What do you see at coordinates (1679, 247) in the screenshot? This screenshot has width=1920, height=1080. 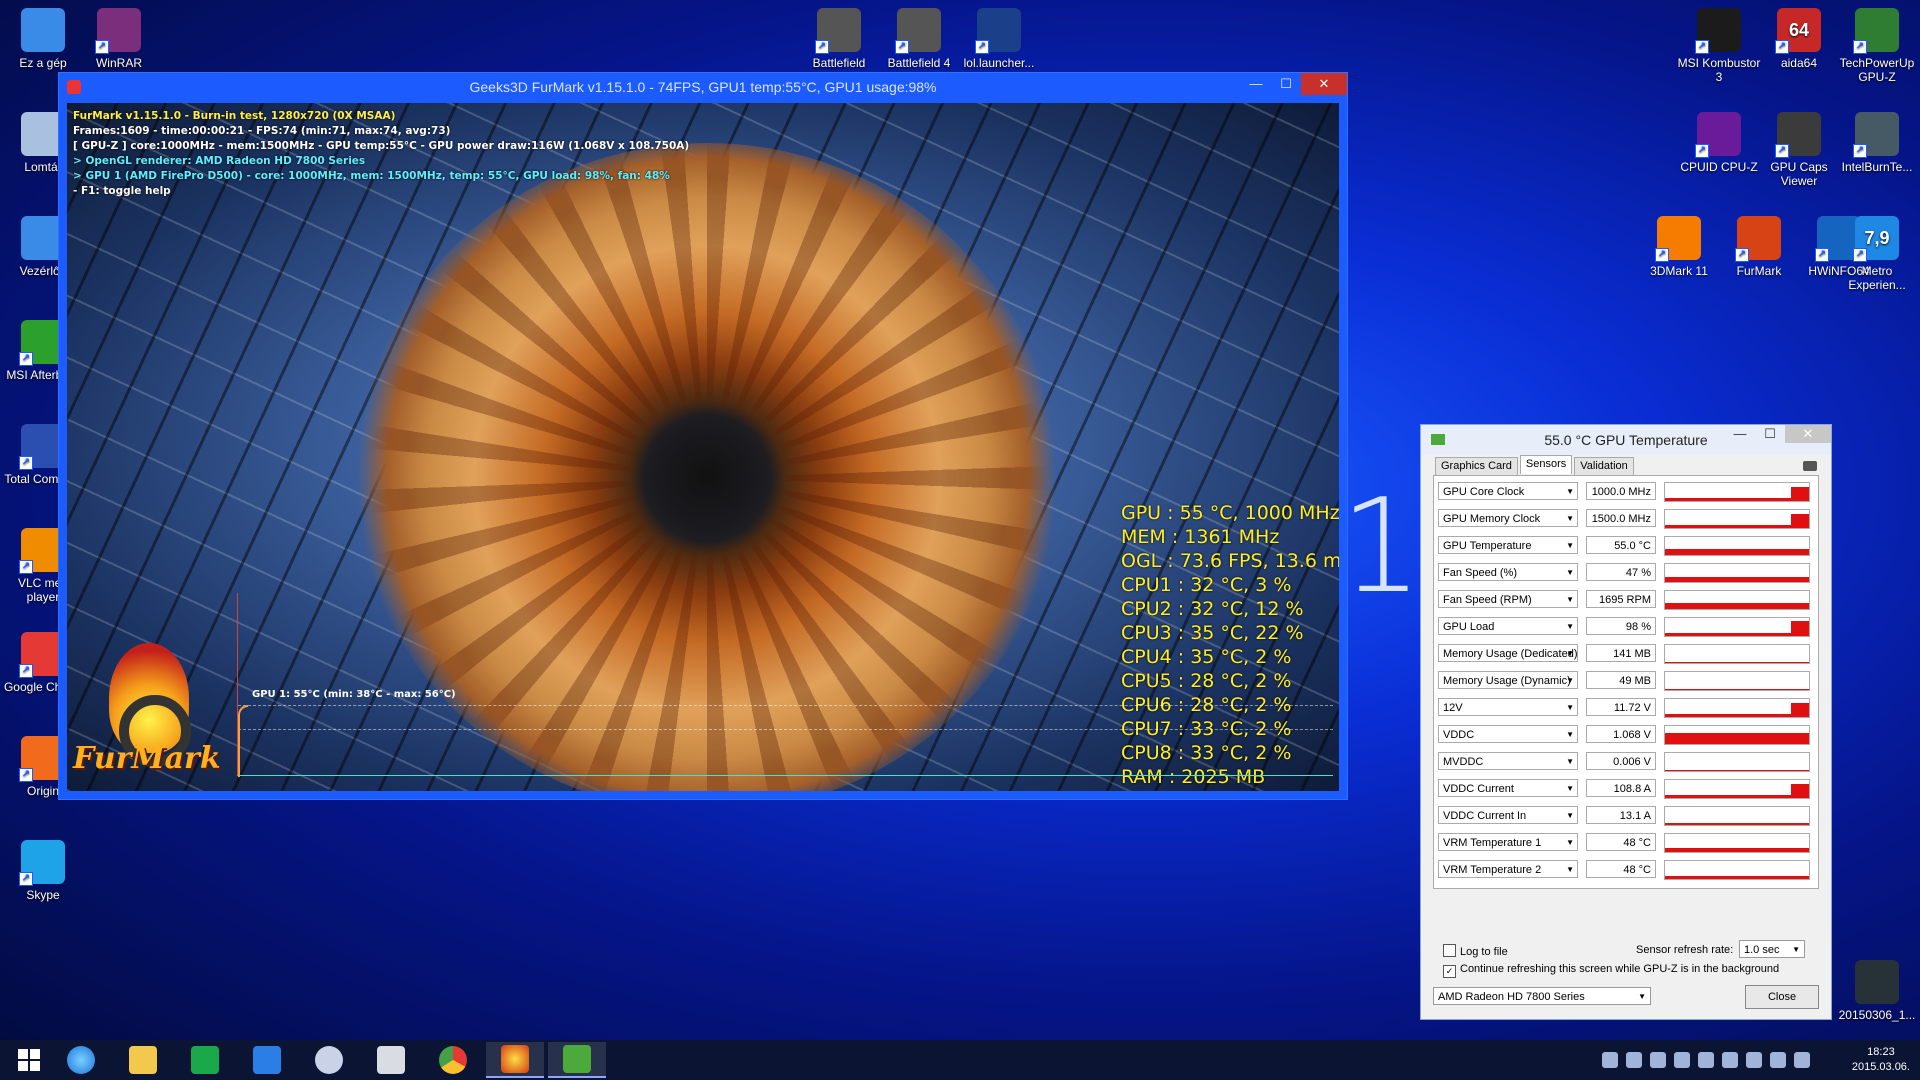 I see `desktop-icon: ↗ 3DMark 11` at bounding box center [1679, 247].